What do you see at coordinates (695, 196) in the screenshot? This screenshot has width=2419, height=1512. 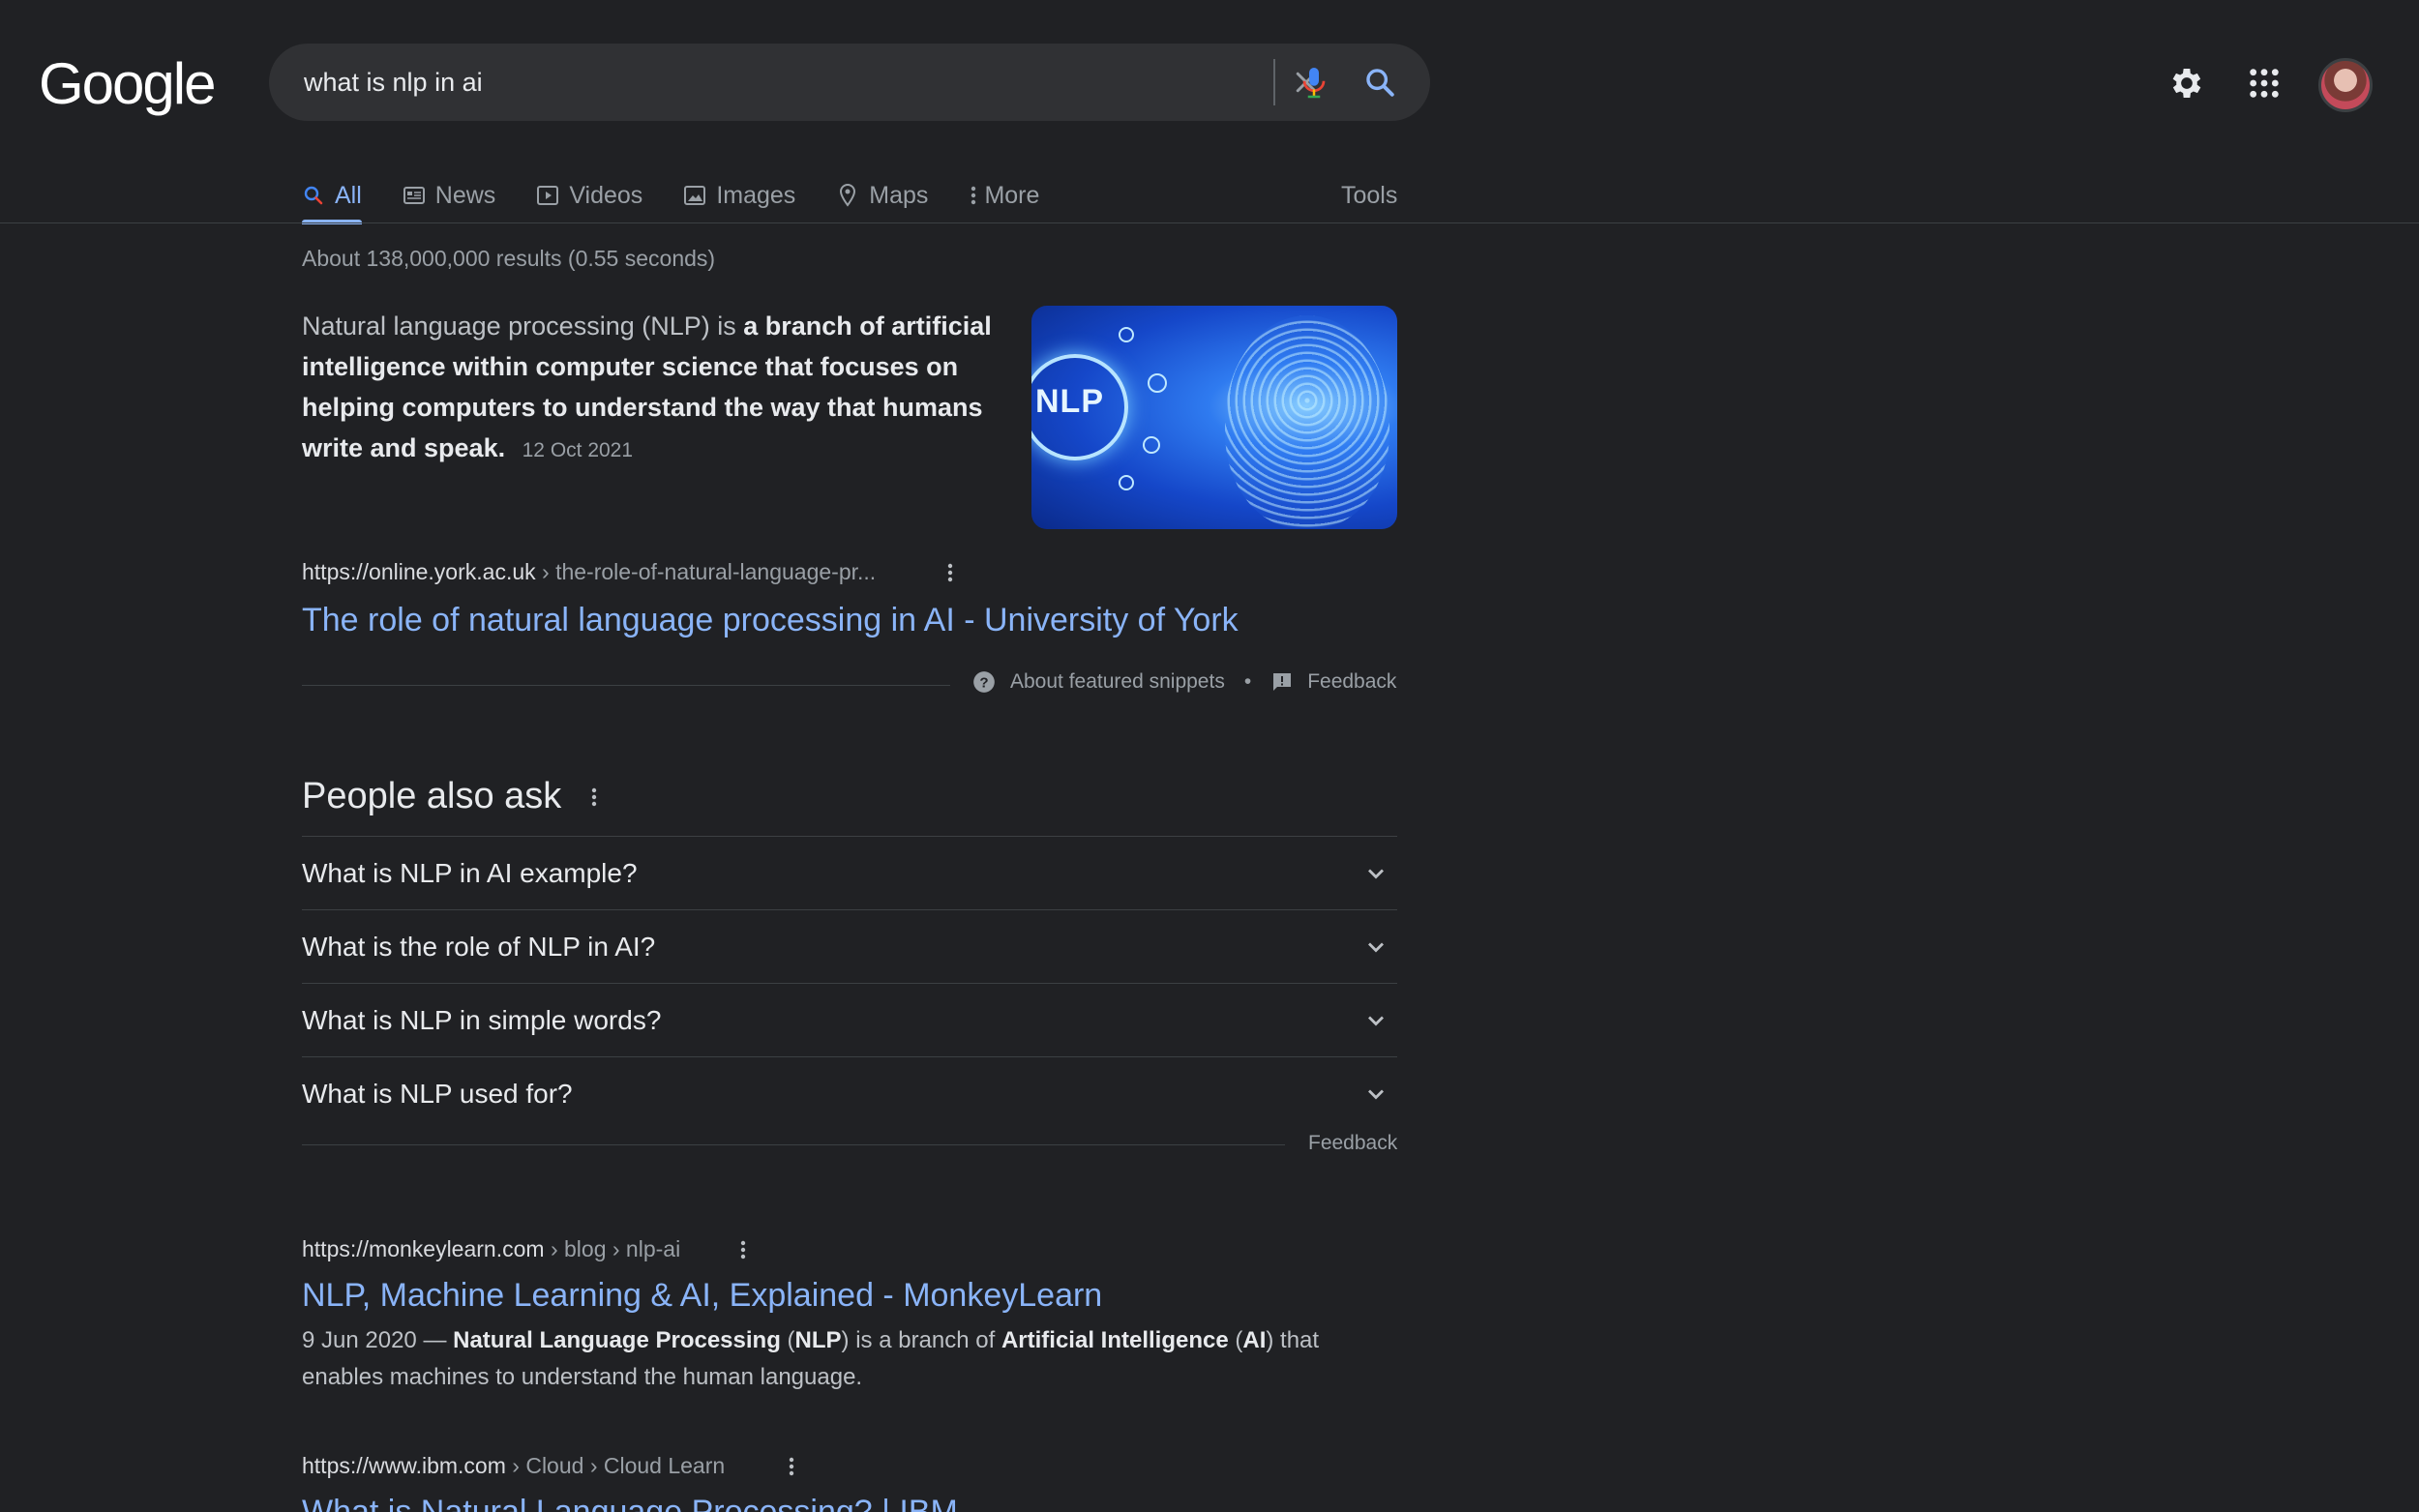 I see `image-icon` at bounding box center [695, 196].